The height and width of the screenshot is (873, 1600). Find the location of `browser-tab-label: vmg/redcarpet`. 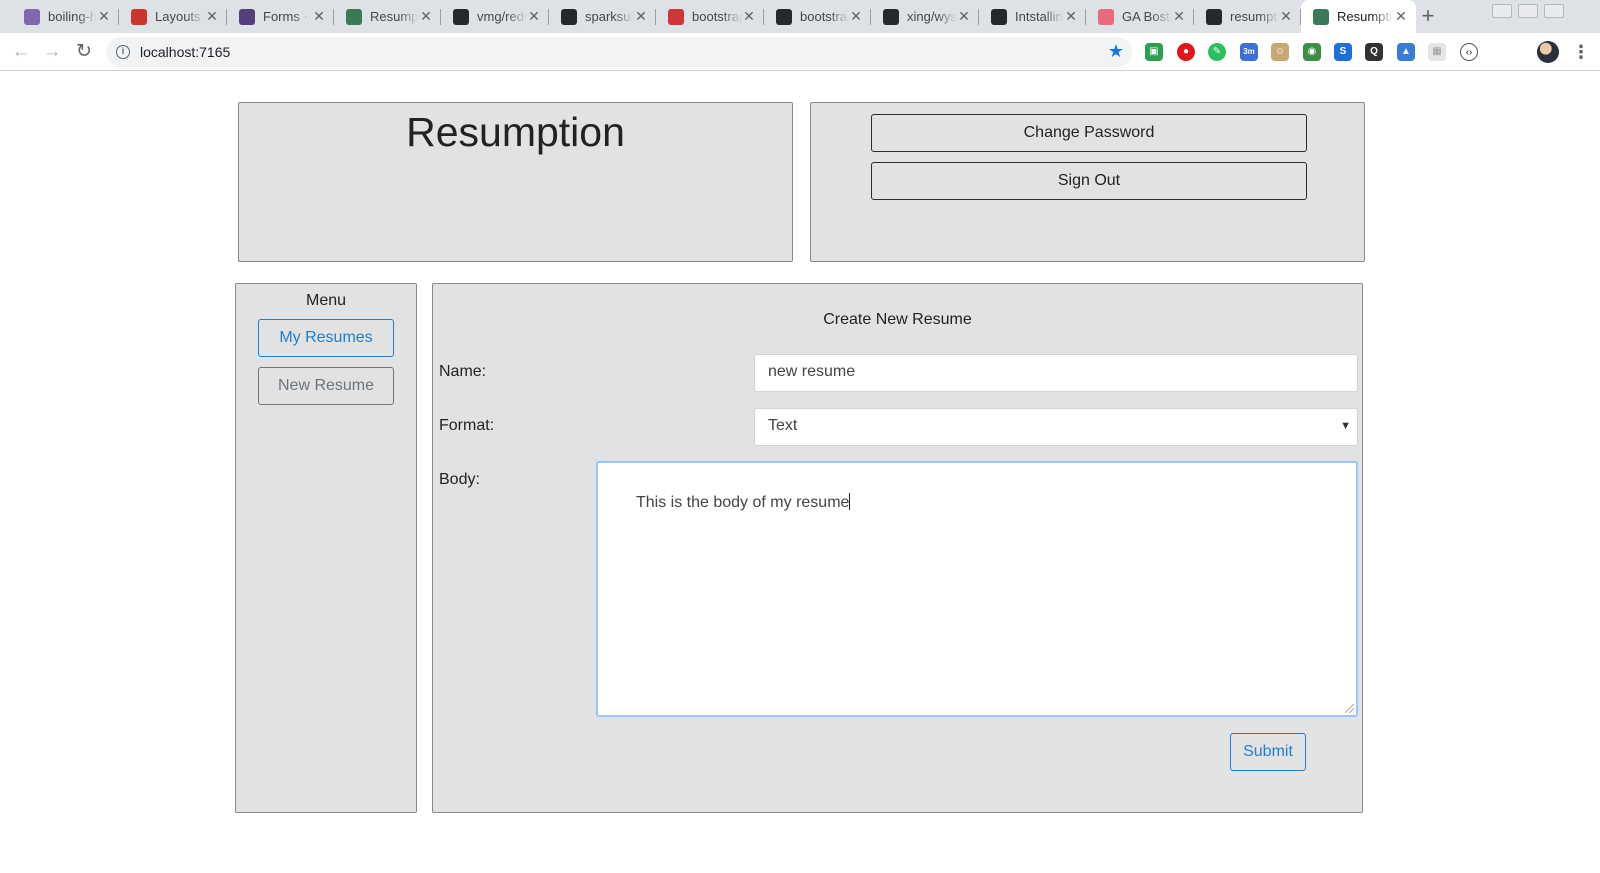

browser-tab-label: vmg/redcarpet is located at coordinates (502, 16).